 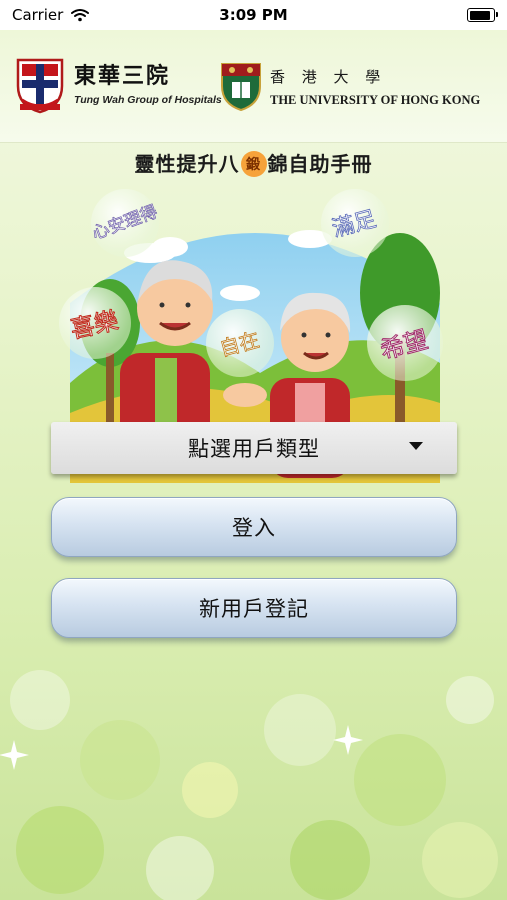 I want to click on tungwah-logo: 東華三院 Tung Wah Group of Hospitals, so click(x=118, y=86).